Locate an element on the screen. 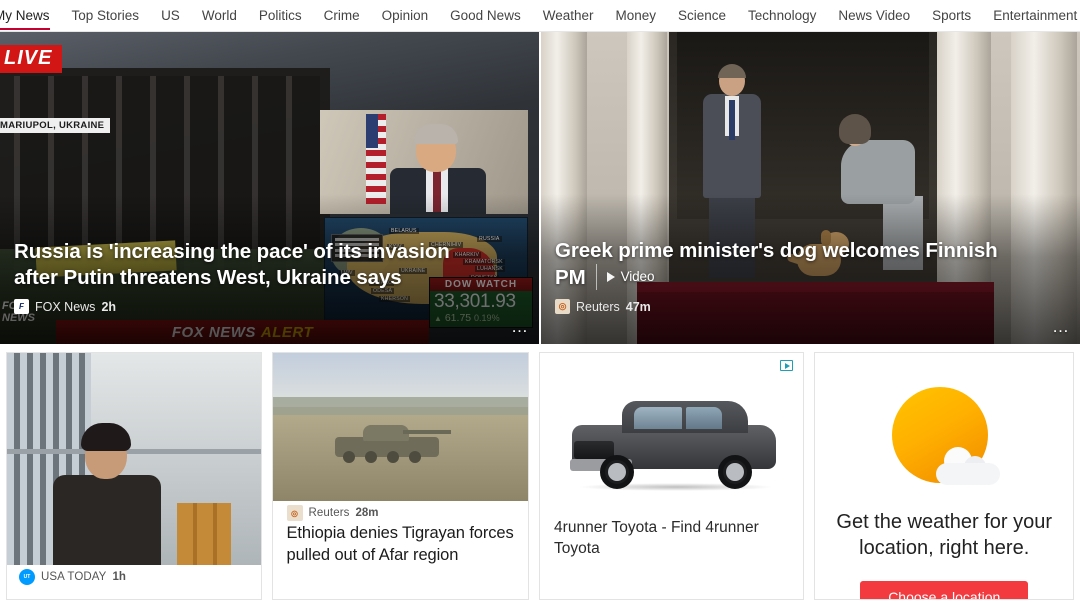  live-badge: LIVE is located at coordinates (31, 59).